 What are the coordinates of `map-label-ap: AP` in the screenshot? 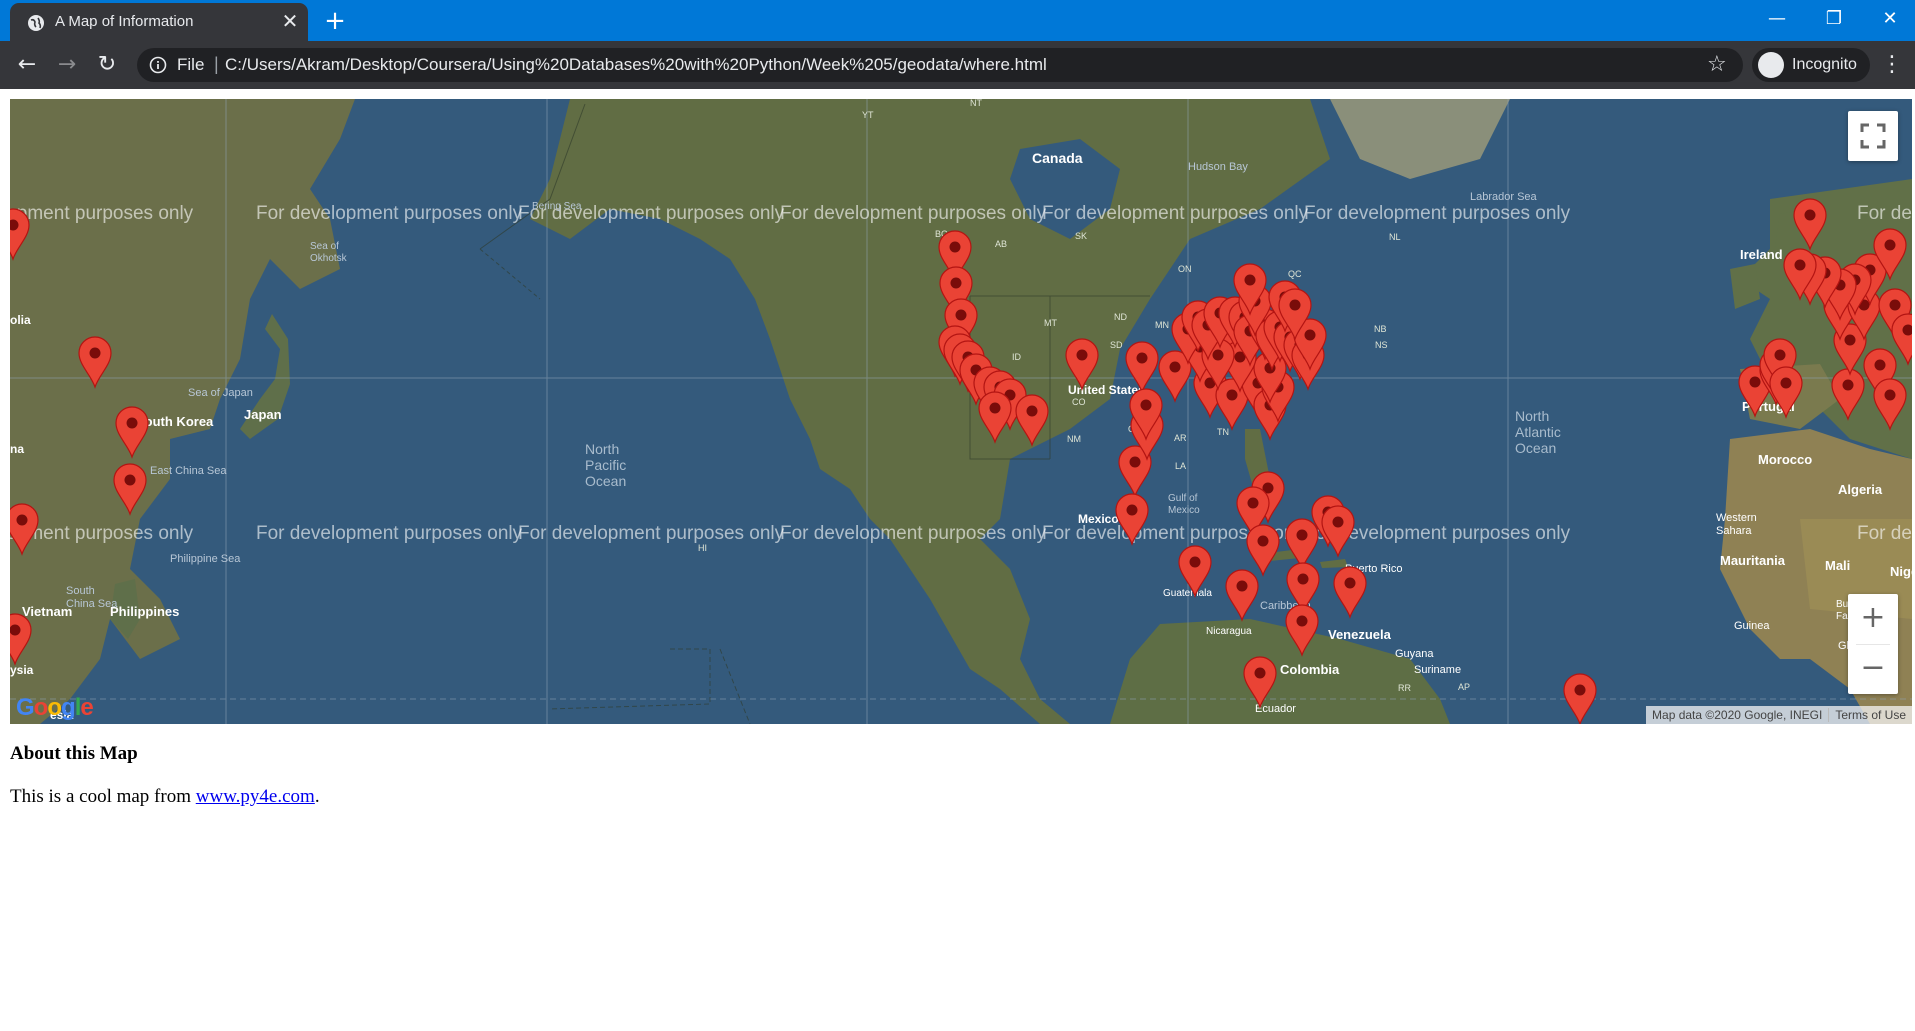 It's located at (1464, 687).